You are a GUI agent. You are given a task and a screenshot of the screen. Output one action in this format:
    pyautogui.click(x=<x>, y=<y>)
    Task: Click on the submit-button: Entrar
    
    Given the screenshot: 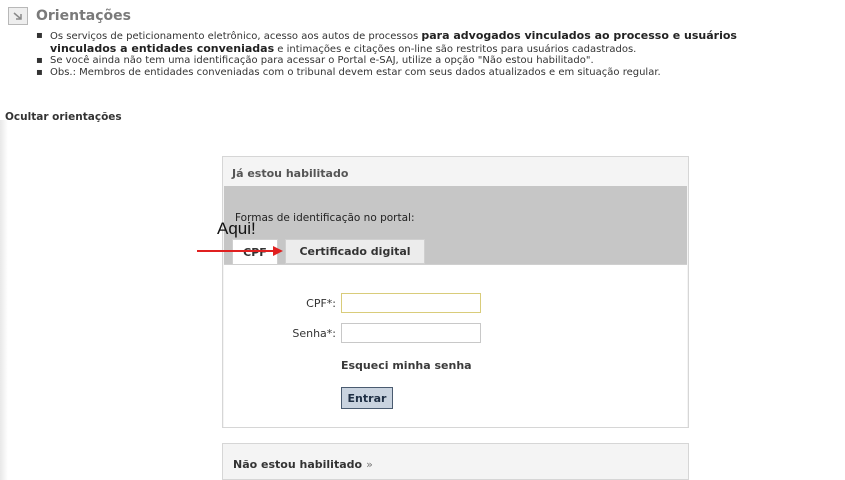 What is the action you would take?
    pyautogui.click(x=367, y=398)
    